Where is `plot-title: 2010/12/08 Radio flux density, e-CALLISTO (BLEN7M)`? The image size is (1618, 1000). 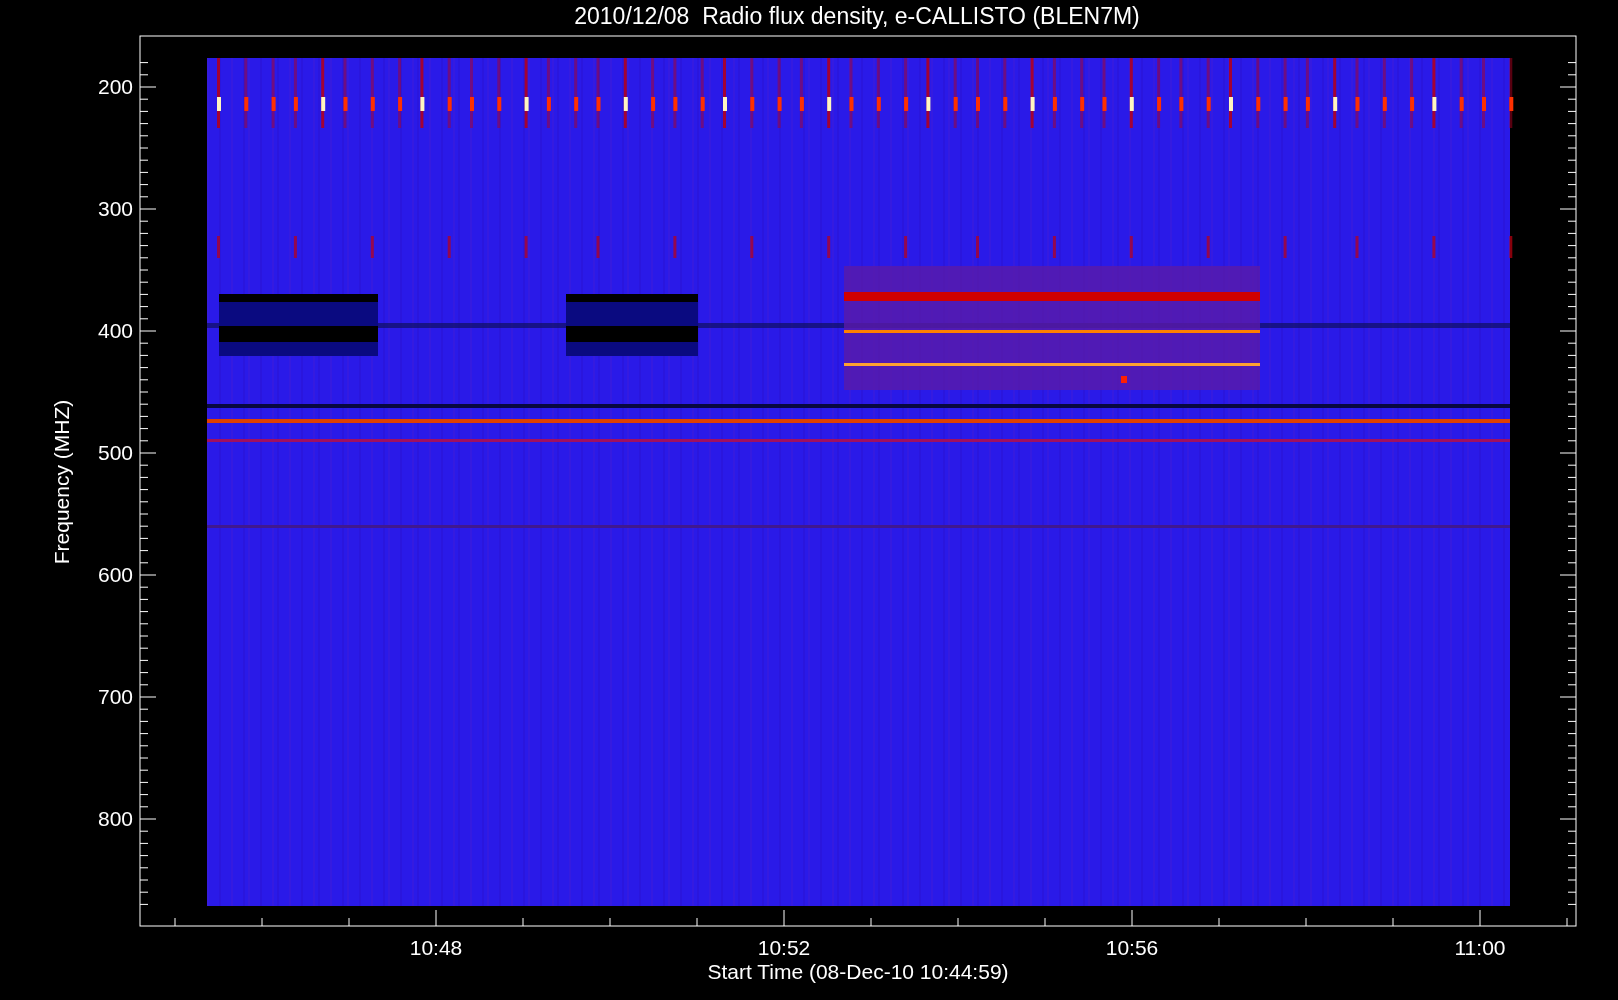 plot-title: 2010/12/08 Radio flux density, e-CALLISTO (BLEN7M) is located at coordinates (857, 16).